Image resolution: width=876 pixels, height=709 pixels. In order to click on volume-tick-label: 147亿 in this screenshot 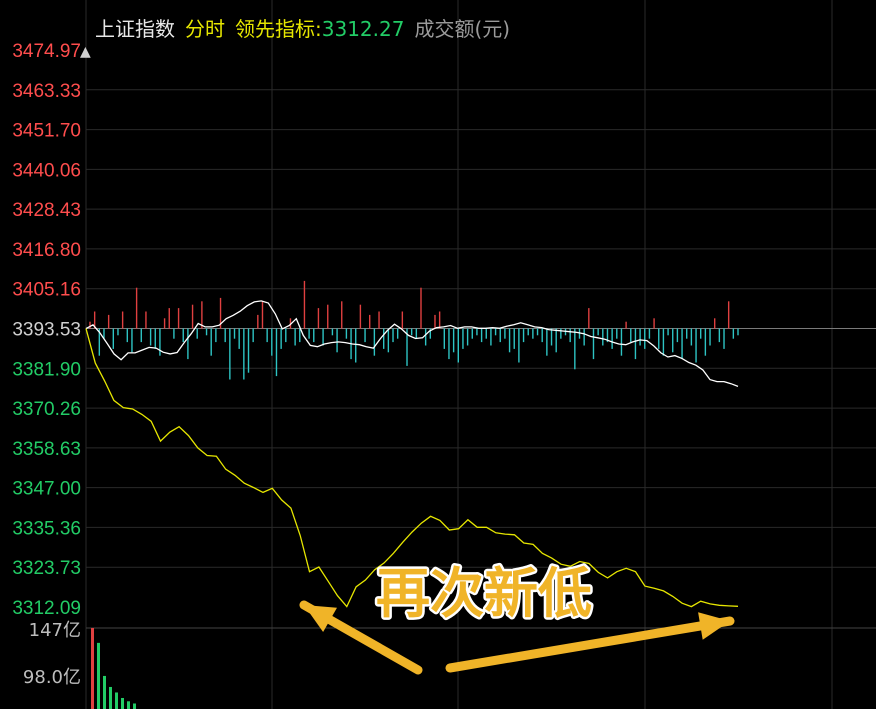, I will do `click(55, 630)`.